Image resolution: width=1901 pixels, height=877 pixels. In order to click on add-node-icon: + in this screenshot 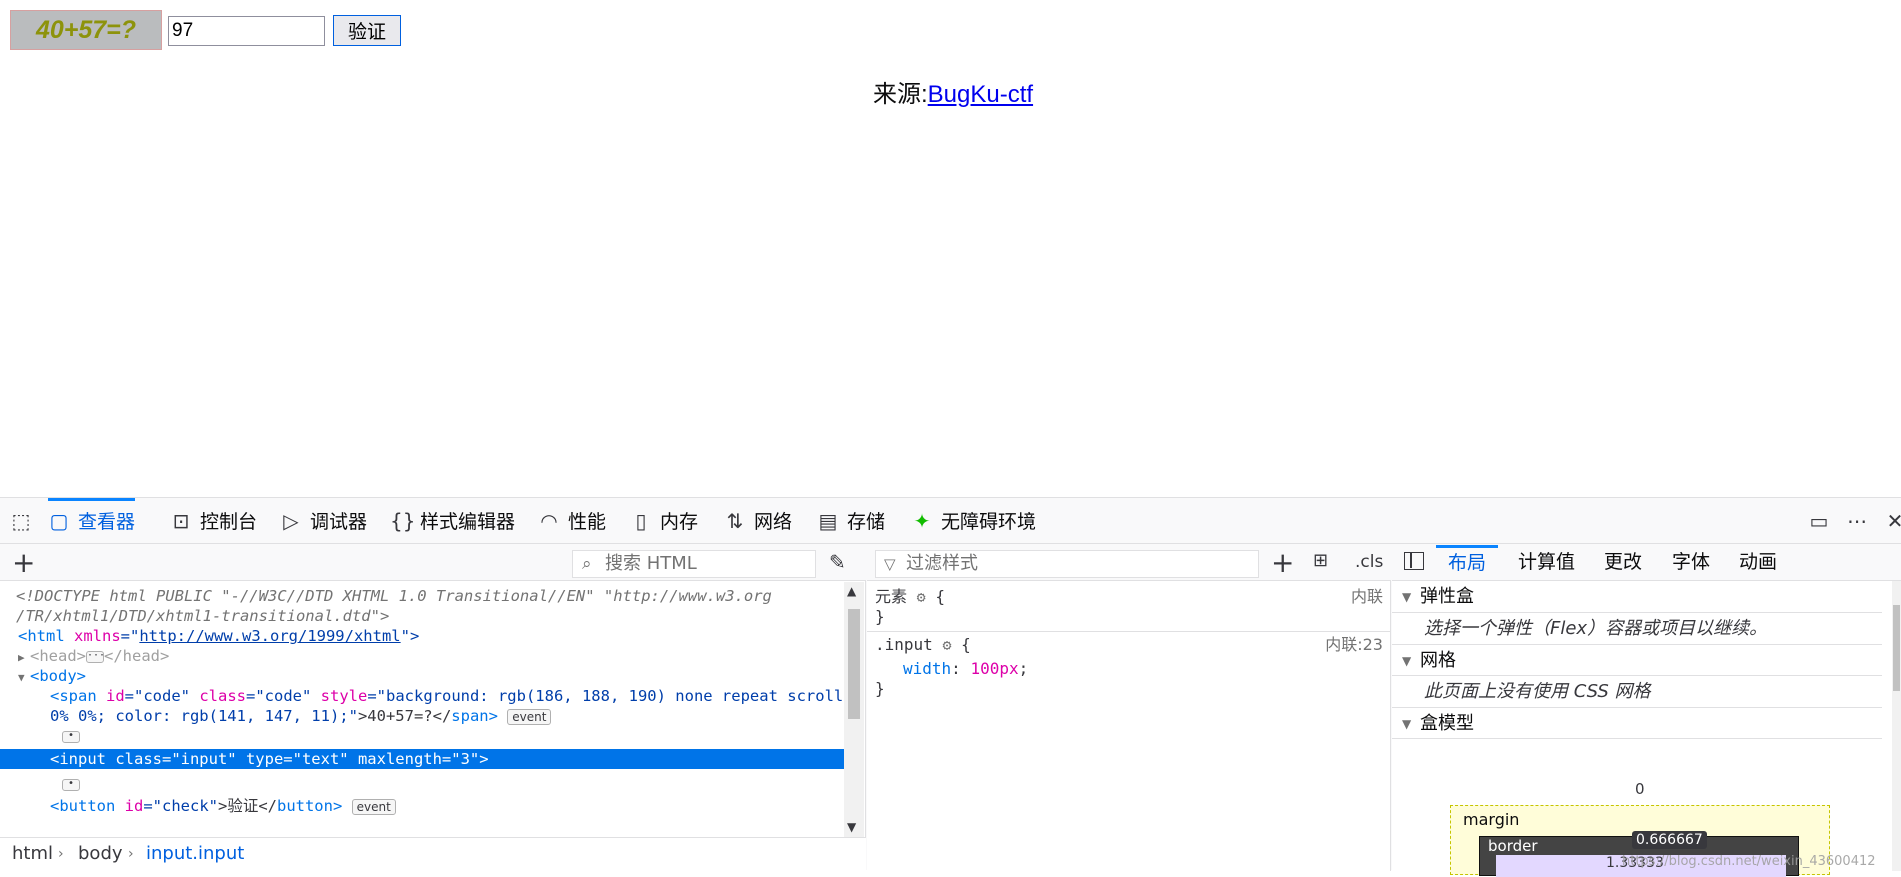, I will do `click(23, 563)`.